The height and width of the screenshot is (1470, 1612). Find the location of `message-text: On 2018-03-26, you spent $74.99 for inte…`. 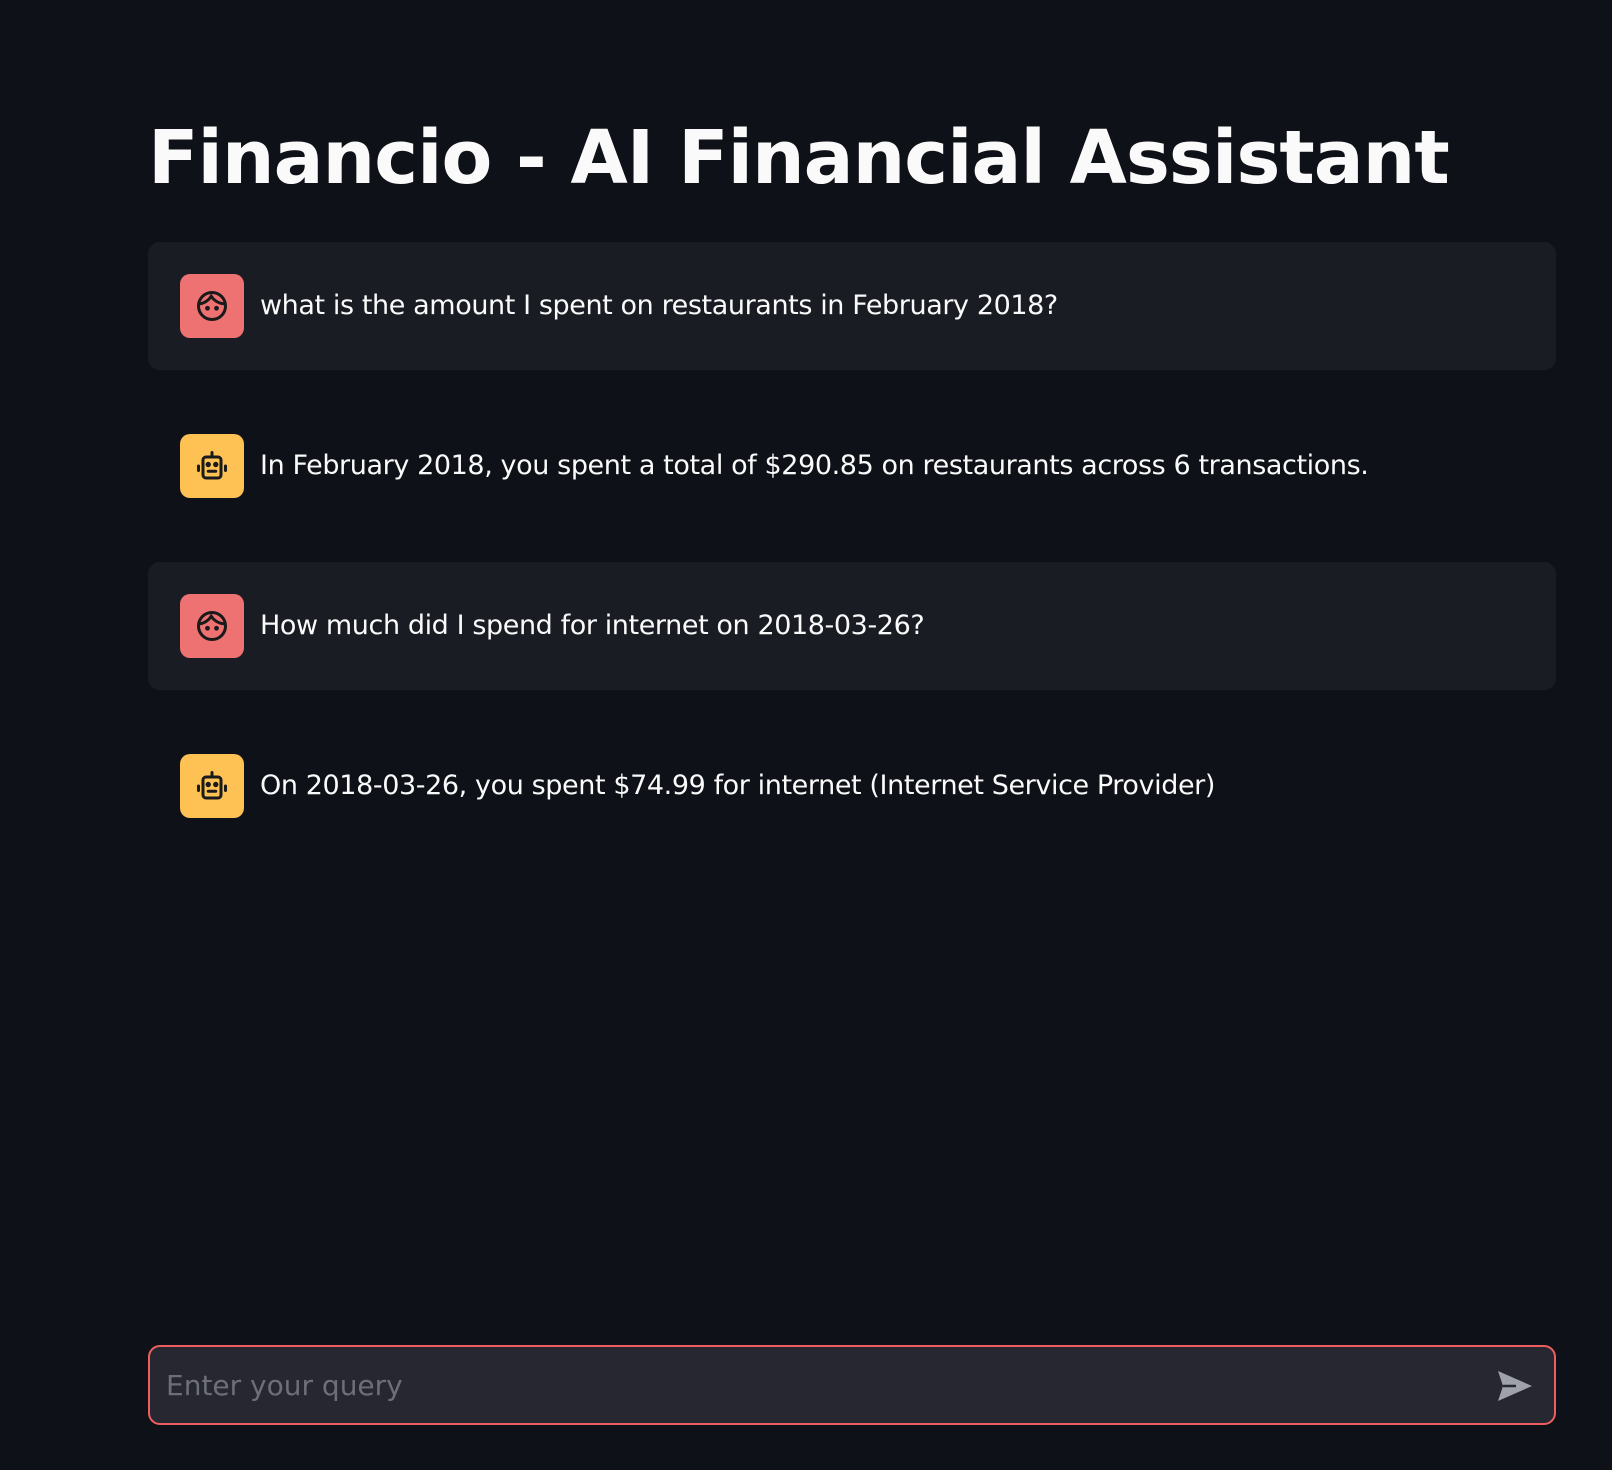

message-text: On 2018-03-26, you spent $74.99 for inte… is located at coordinates (737, 785).